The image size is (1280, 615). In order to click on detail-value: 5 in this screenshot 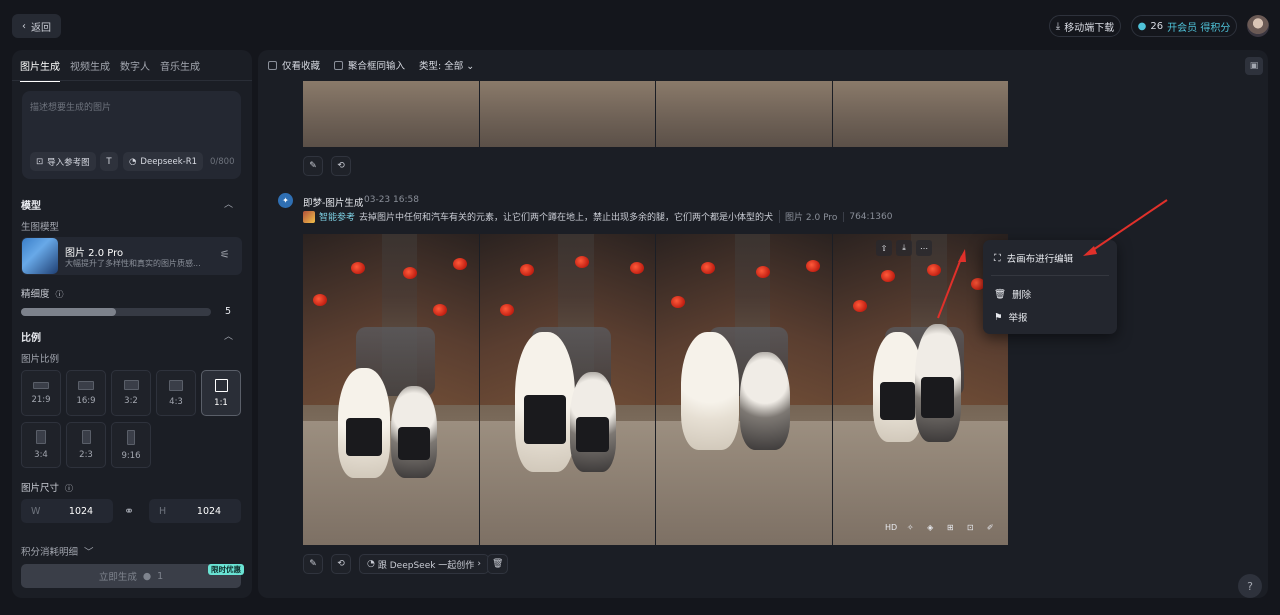, I will do `click(228, 311)`.